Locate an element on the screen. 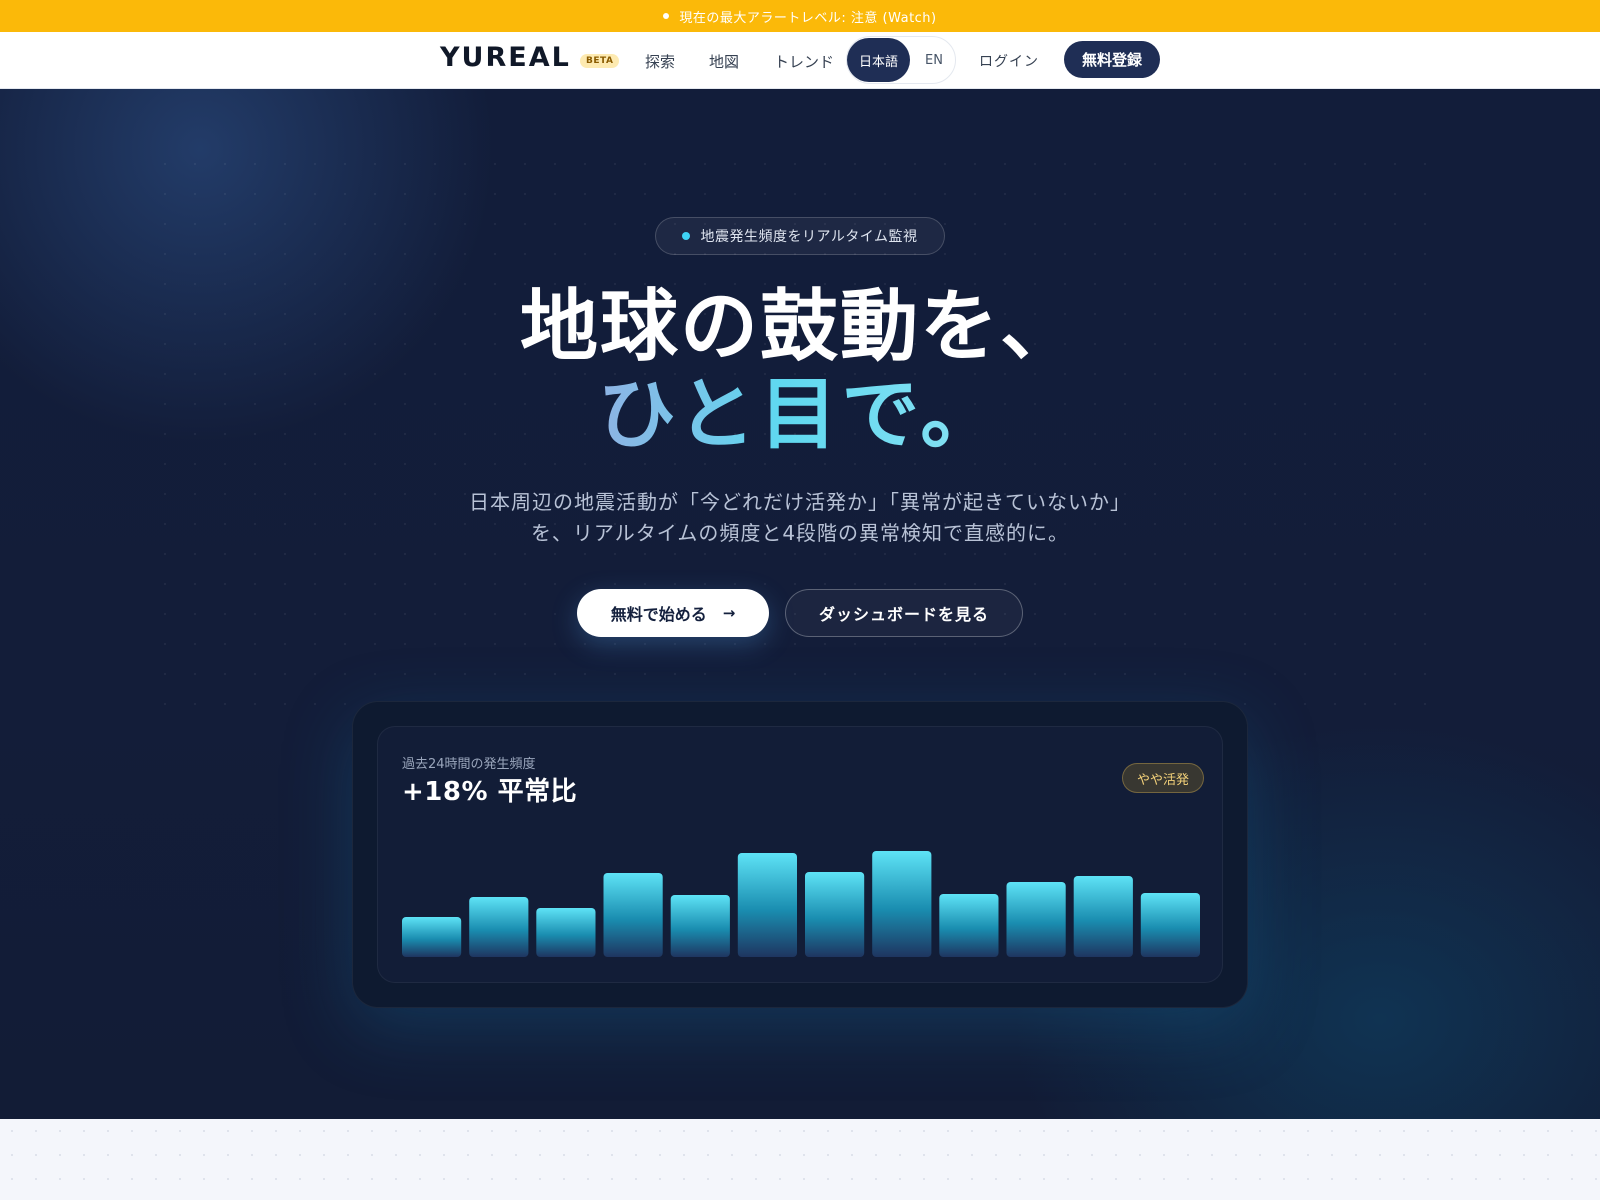  frequency-card: 過去24時間の発生頻度 +18% 平常比 やや活発 is located at coordinates (800, 854).